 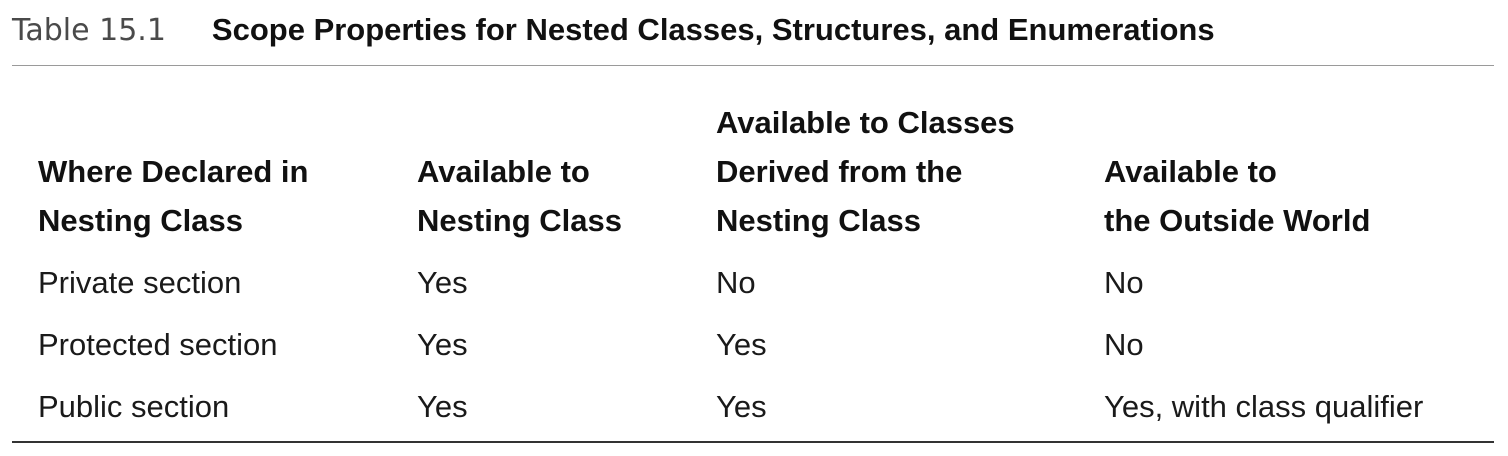 I want to click on bottom-rule, so click(x=753, y=442).